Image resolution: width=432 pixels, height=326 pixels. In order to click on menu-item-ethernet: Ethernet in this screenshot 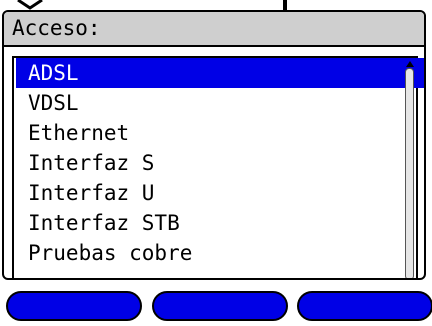, I will do `click(212, 133)`.